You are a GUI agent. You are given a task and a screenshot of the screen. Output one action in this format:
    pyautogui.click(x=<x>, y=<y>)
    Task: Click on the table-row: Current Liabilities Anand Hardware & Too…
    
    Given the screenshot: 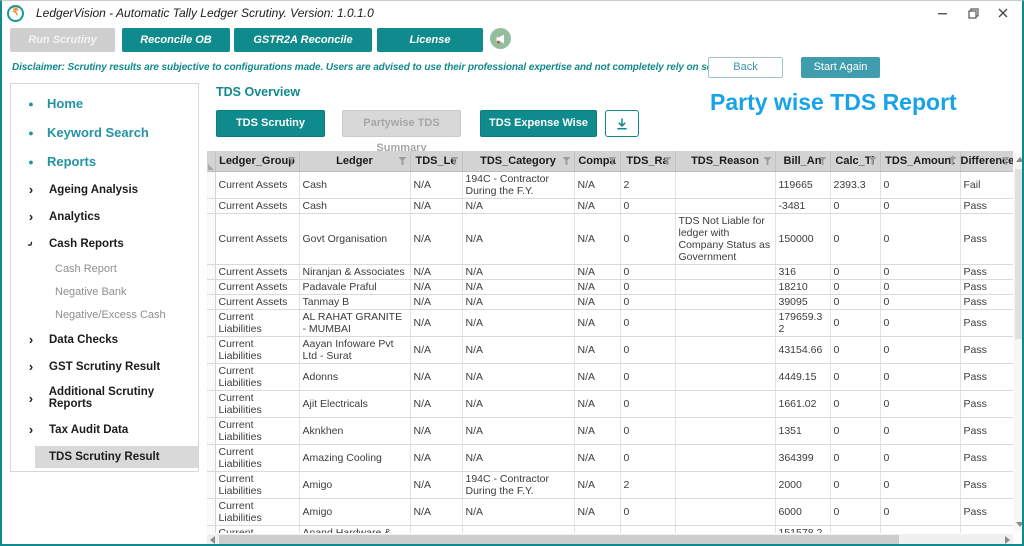 What is the action you would take?
    pyautogui.click(x=610, y=529)
    